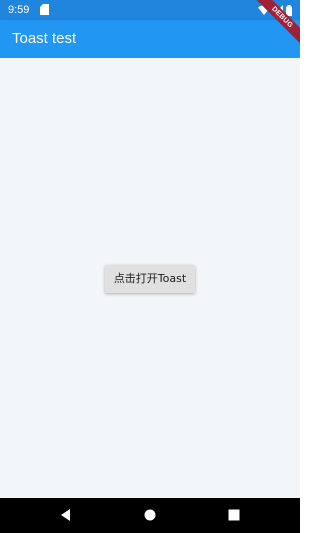 The height and width of the screenshot is (533, 320). What do you see at coordinates (66, 515) in the screenshot?
I see `back-icon` at bounding box center [66, 515].